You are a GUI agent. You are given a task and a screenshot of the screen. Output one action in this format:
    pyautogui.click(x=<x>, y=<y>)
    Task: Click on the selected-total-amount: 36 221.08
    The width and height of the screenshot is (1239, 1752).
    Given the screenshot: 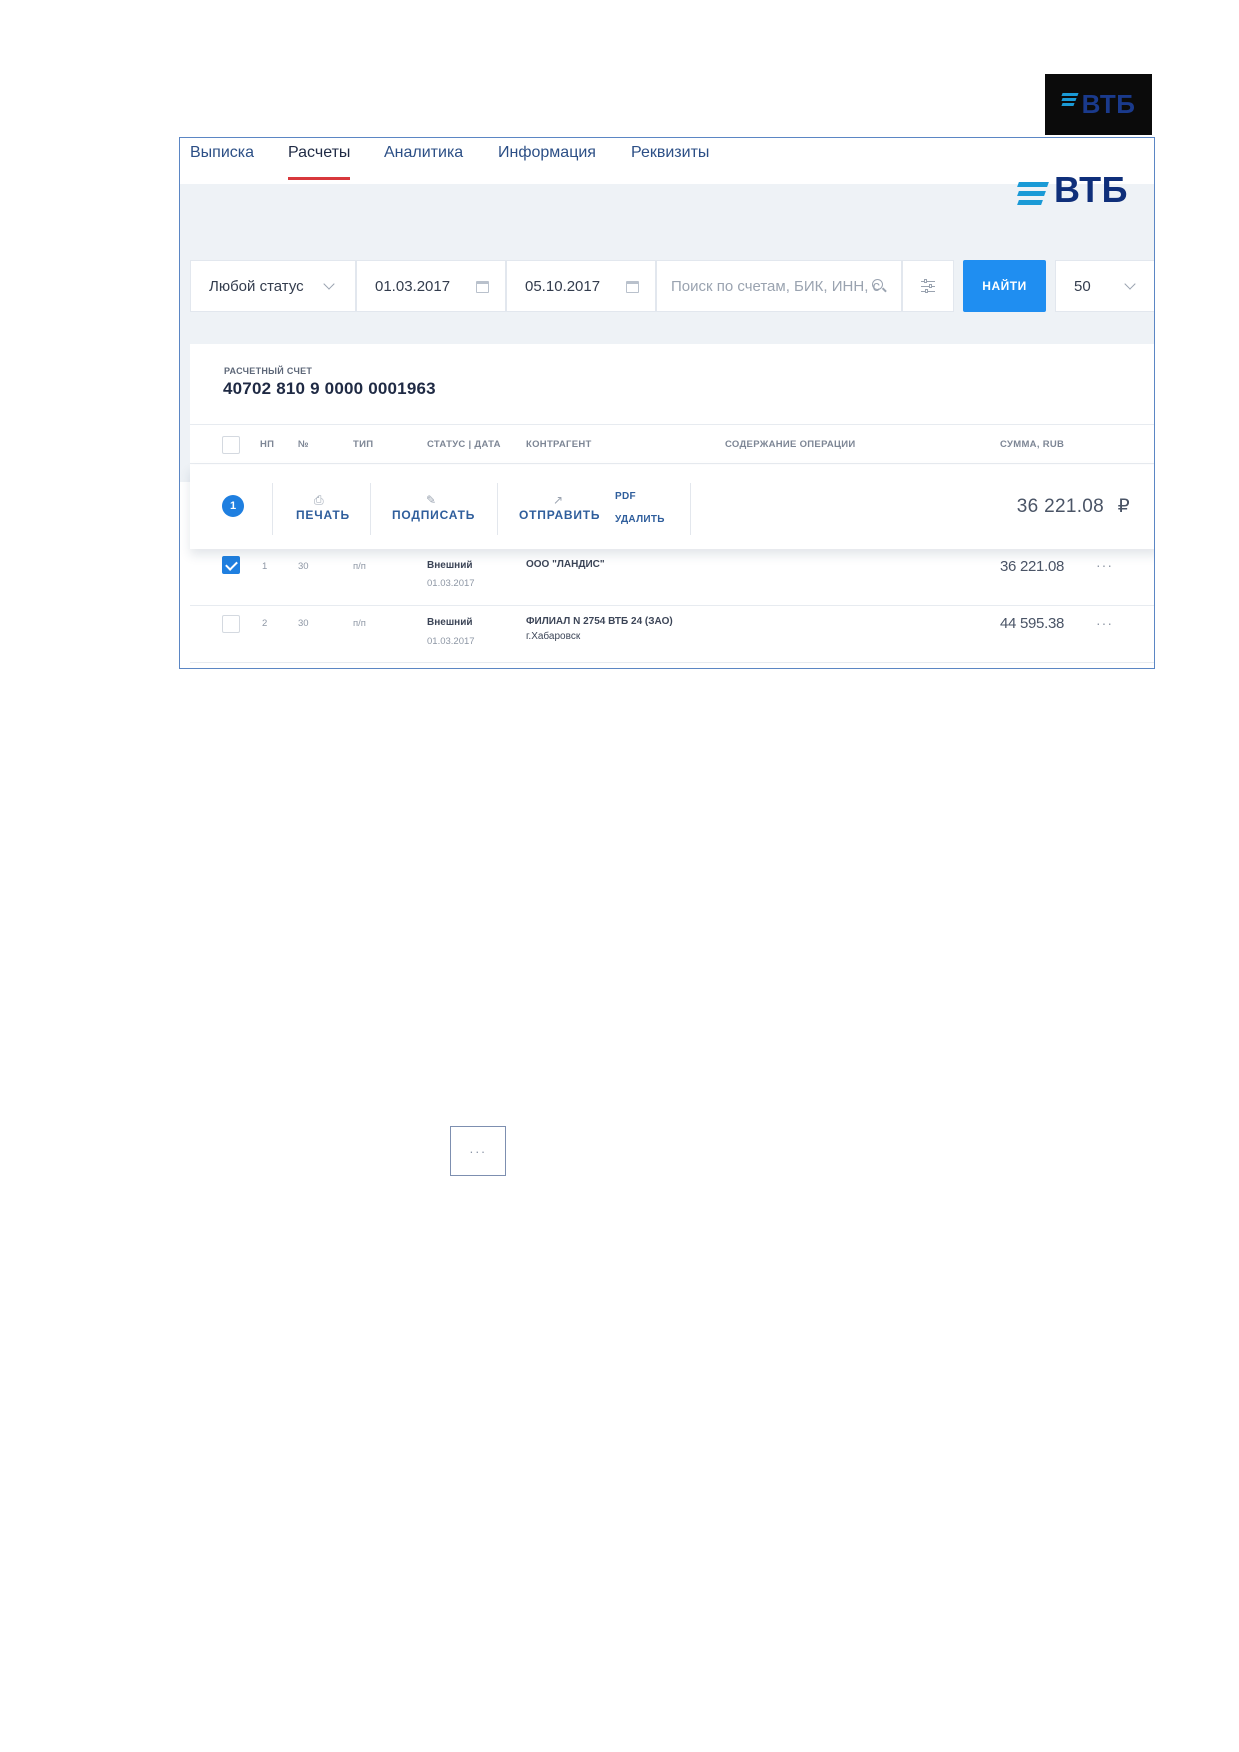 What is the action you would take?
    pyautogui.click(x=1060, y=506)
    